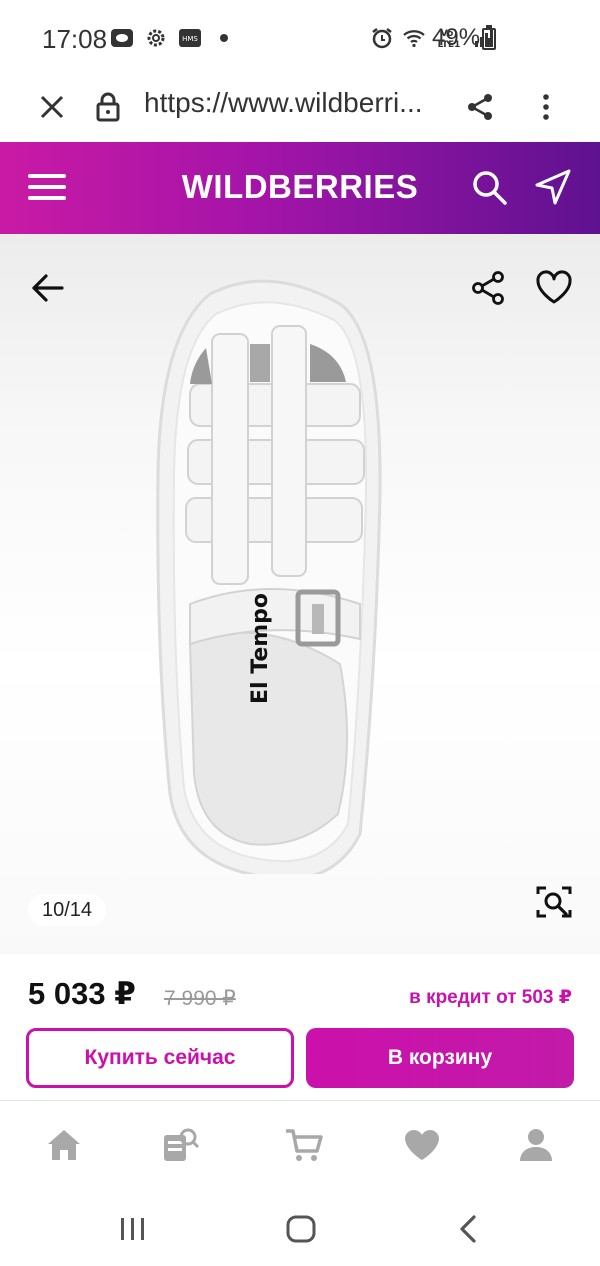  Describe the element at coordinates (489, 42) in the screenshot. I see `battery-fill` at that location.